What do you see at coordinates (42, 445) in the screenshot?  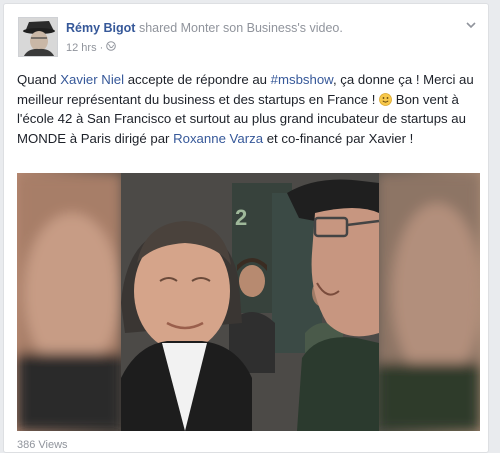 I see `view-count: 386 Views` at bounding box center [42, 445].